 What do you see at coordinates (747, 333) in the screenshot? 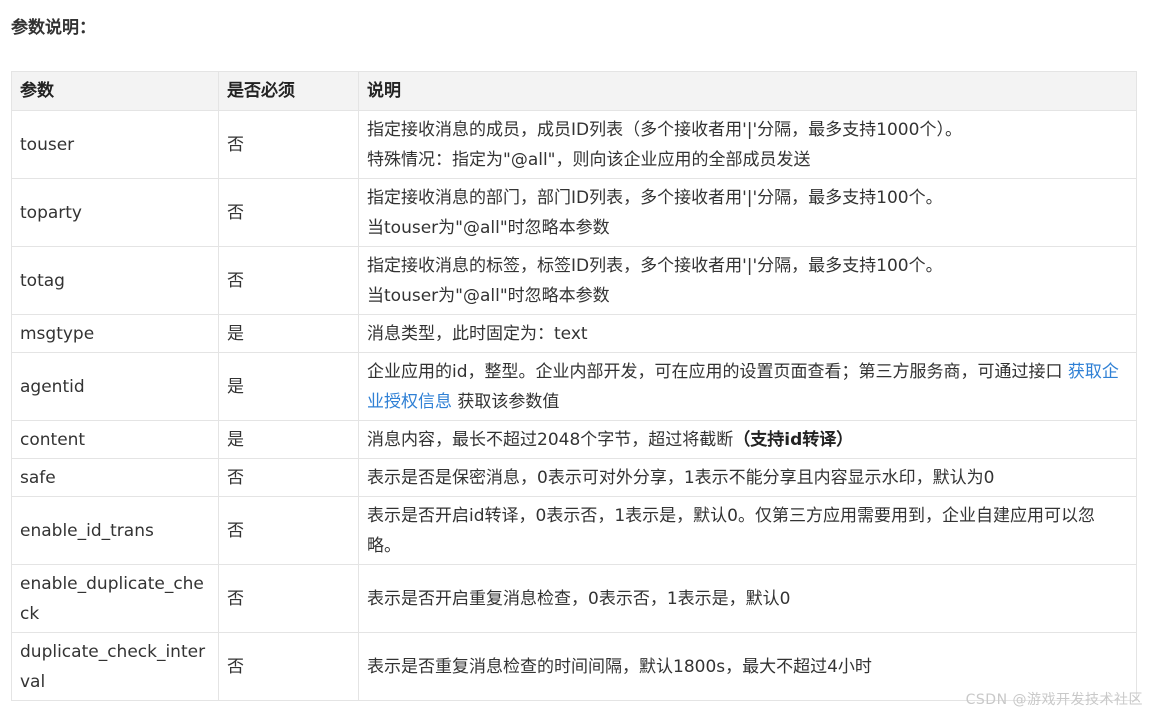
I see `param-description: 消息类型，此时固定为：text` at bounding box center [747, 333].